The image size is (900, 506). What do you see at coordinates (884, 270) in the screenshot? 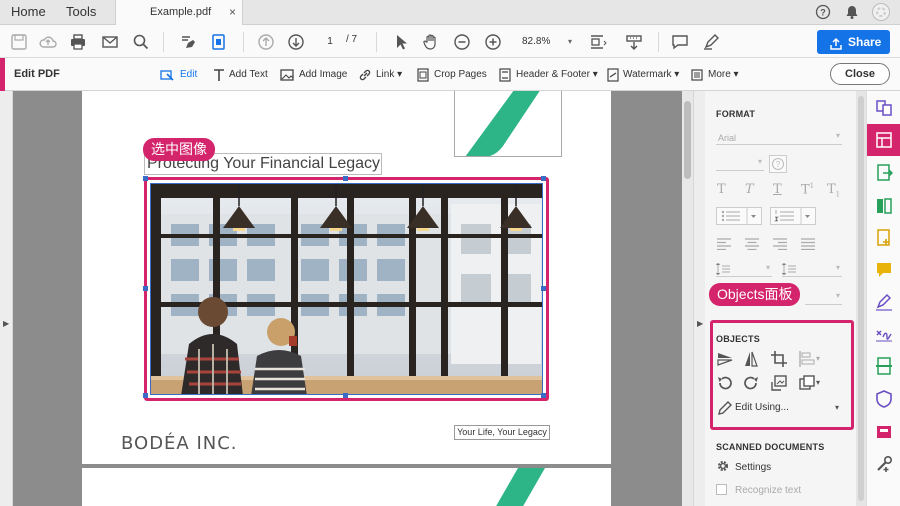
I see `comment-rail-icon` at bounding box center [884, 270].